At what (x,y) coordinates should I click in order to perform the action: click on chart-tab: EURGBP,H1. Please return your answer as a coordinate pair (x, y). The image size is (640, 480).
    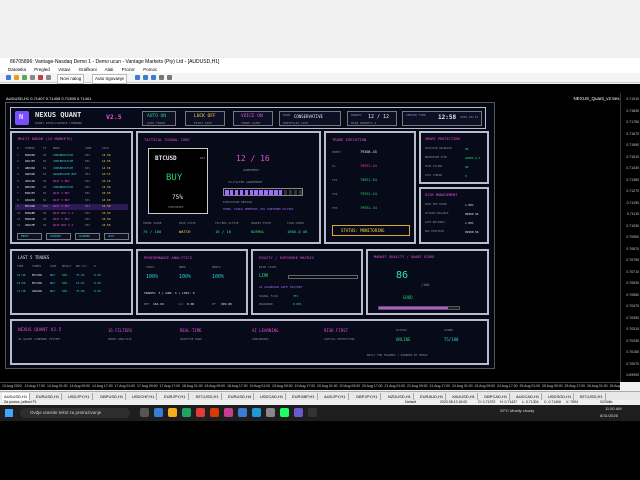
    Looking at the image, I should click on (304, 396).